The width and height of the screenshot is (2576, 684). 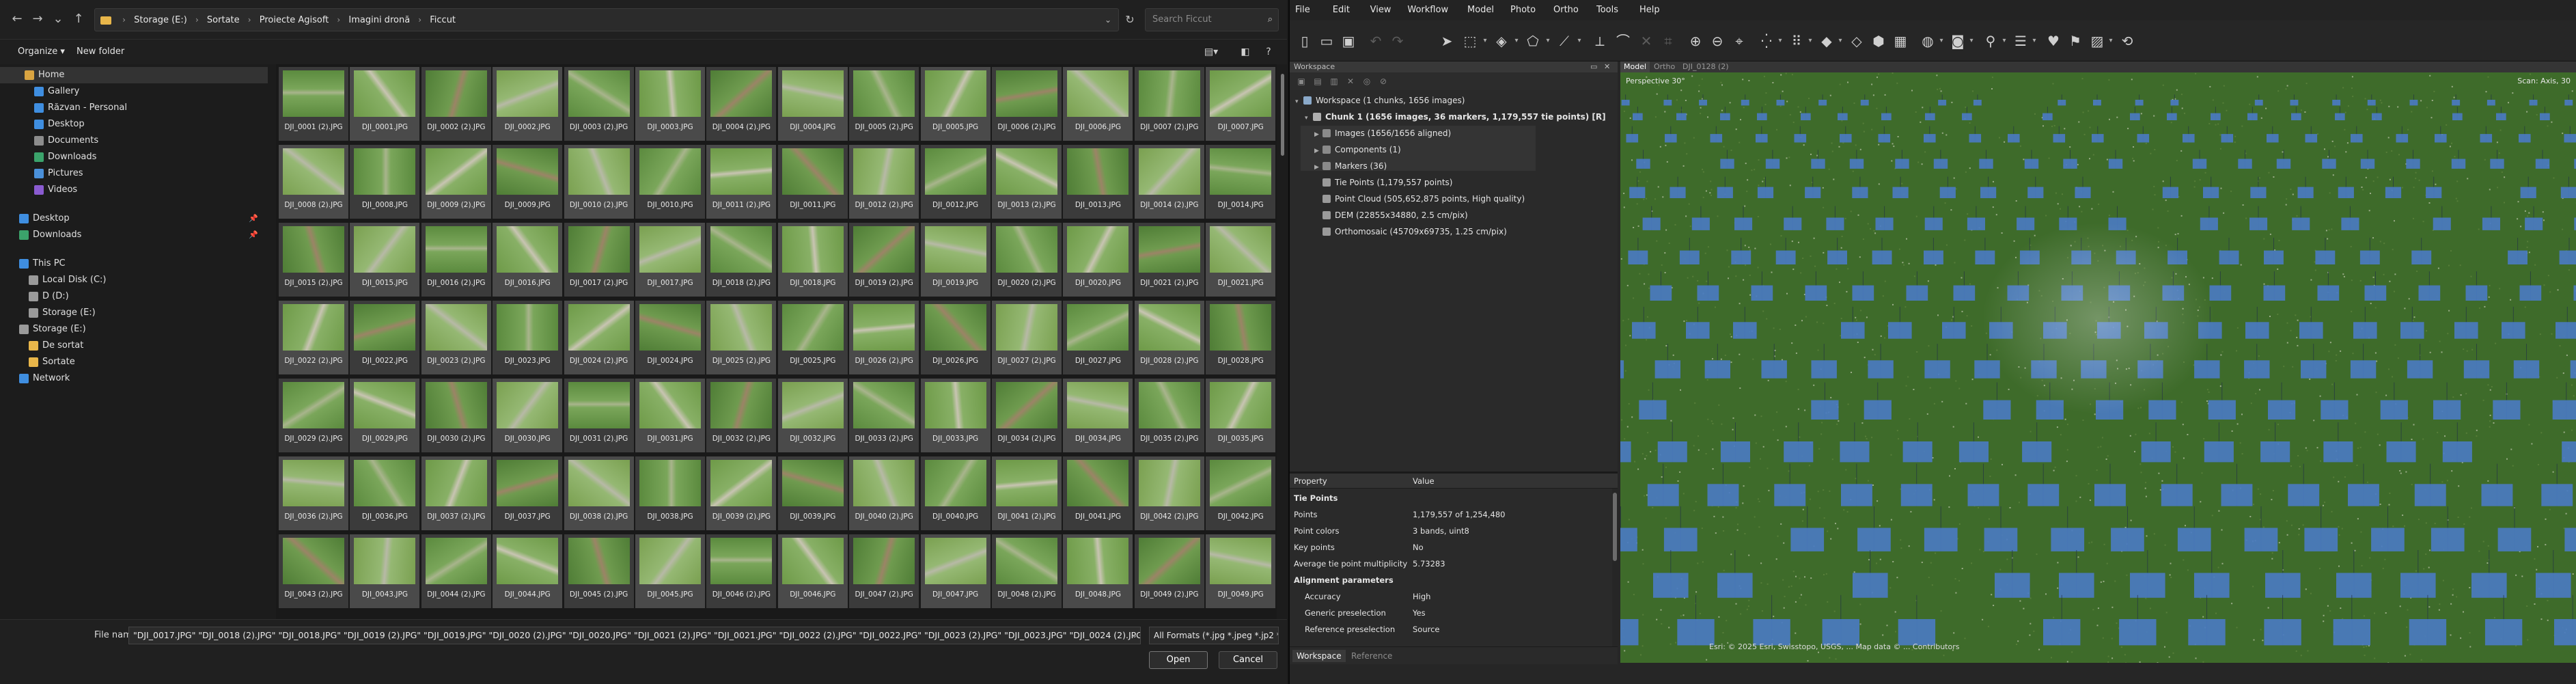 I want to click on tree-node: ▾ Workspace (1 chunks, 1656 images), so click(x=1380, y=100).